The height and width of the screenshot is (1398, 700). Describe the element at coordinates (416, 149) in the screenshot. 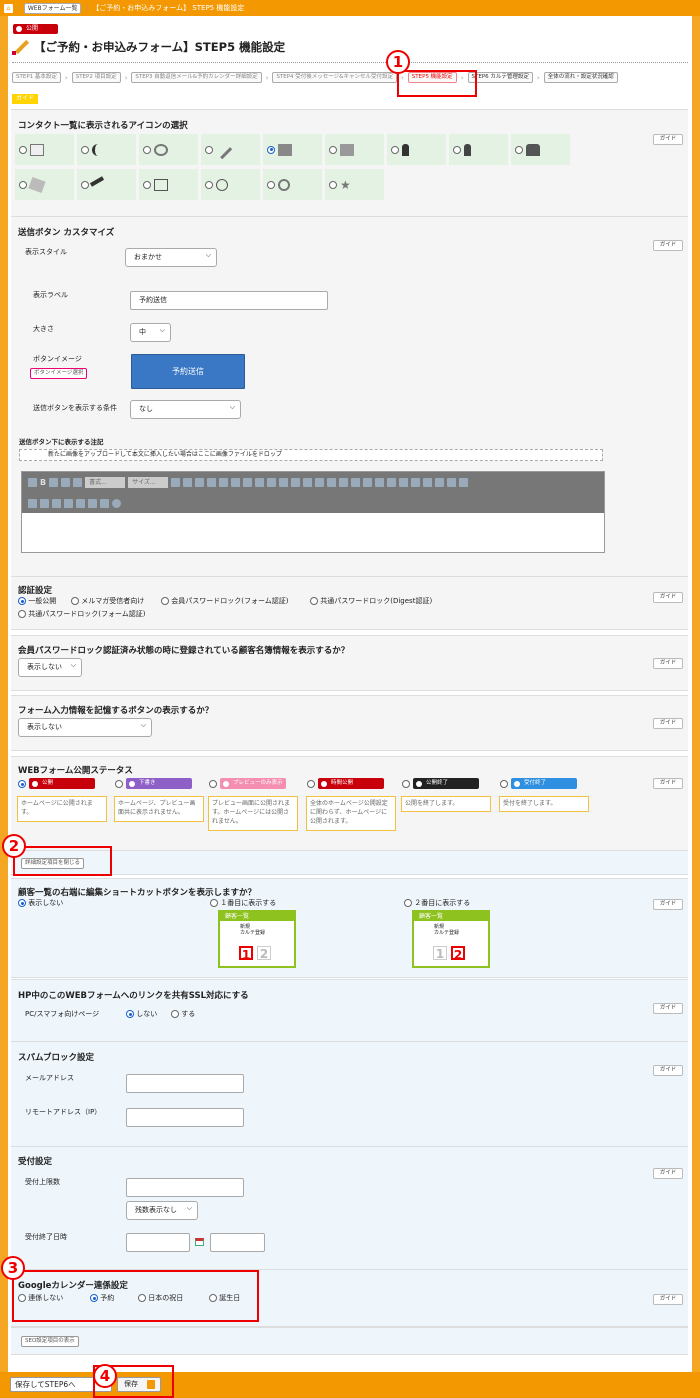

I see `icon-option-person` at that location.